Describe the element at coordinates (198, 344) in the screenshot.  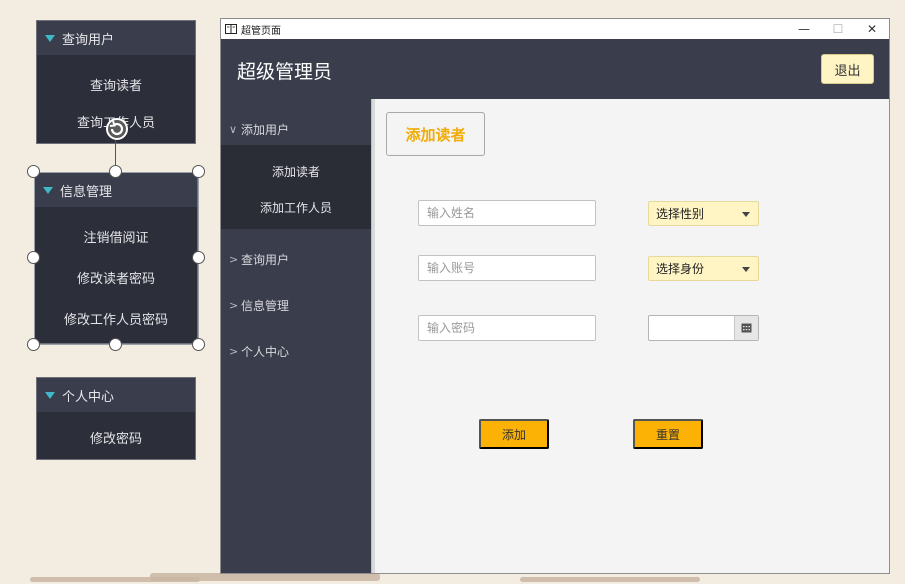
I see `resize-handle-se` at that location.